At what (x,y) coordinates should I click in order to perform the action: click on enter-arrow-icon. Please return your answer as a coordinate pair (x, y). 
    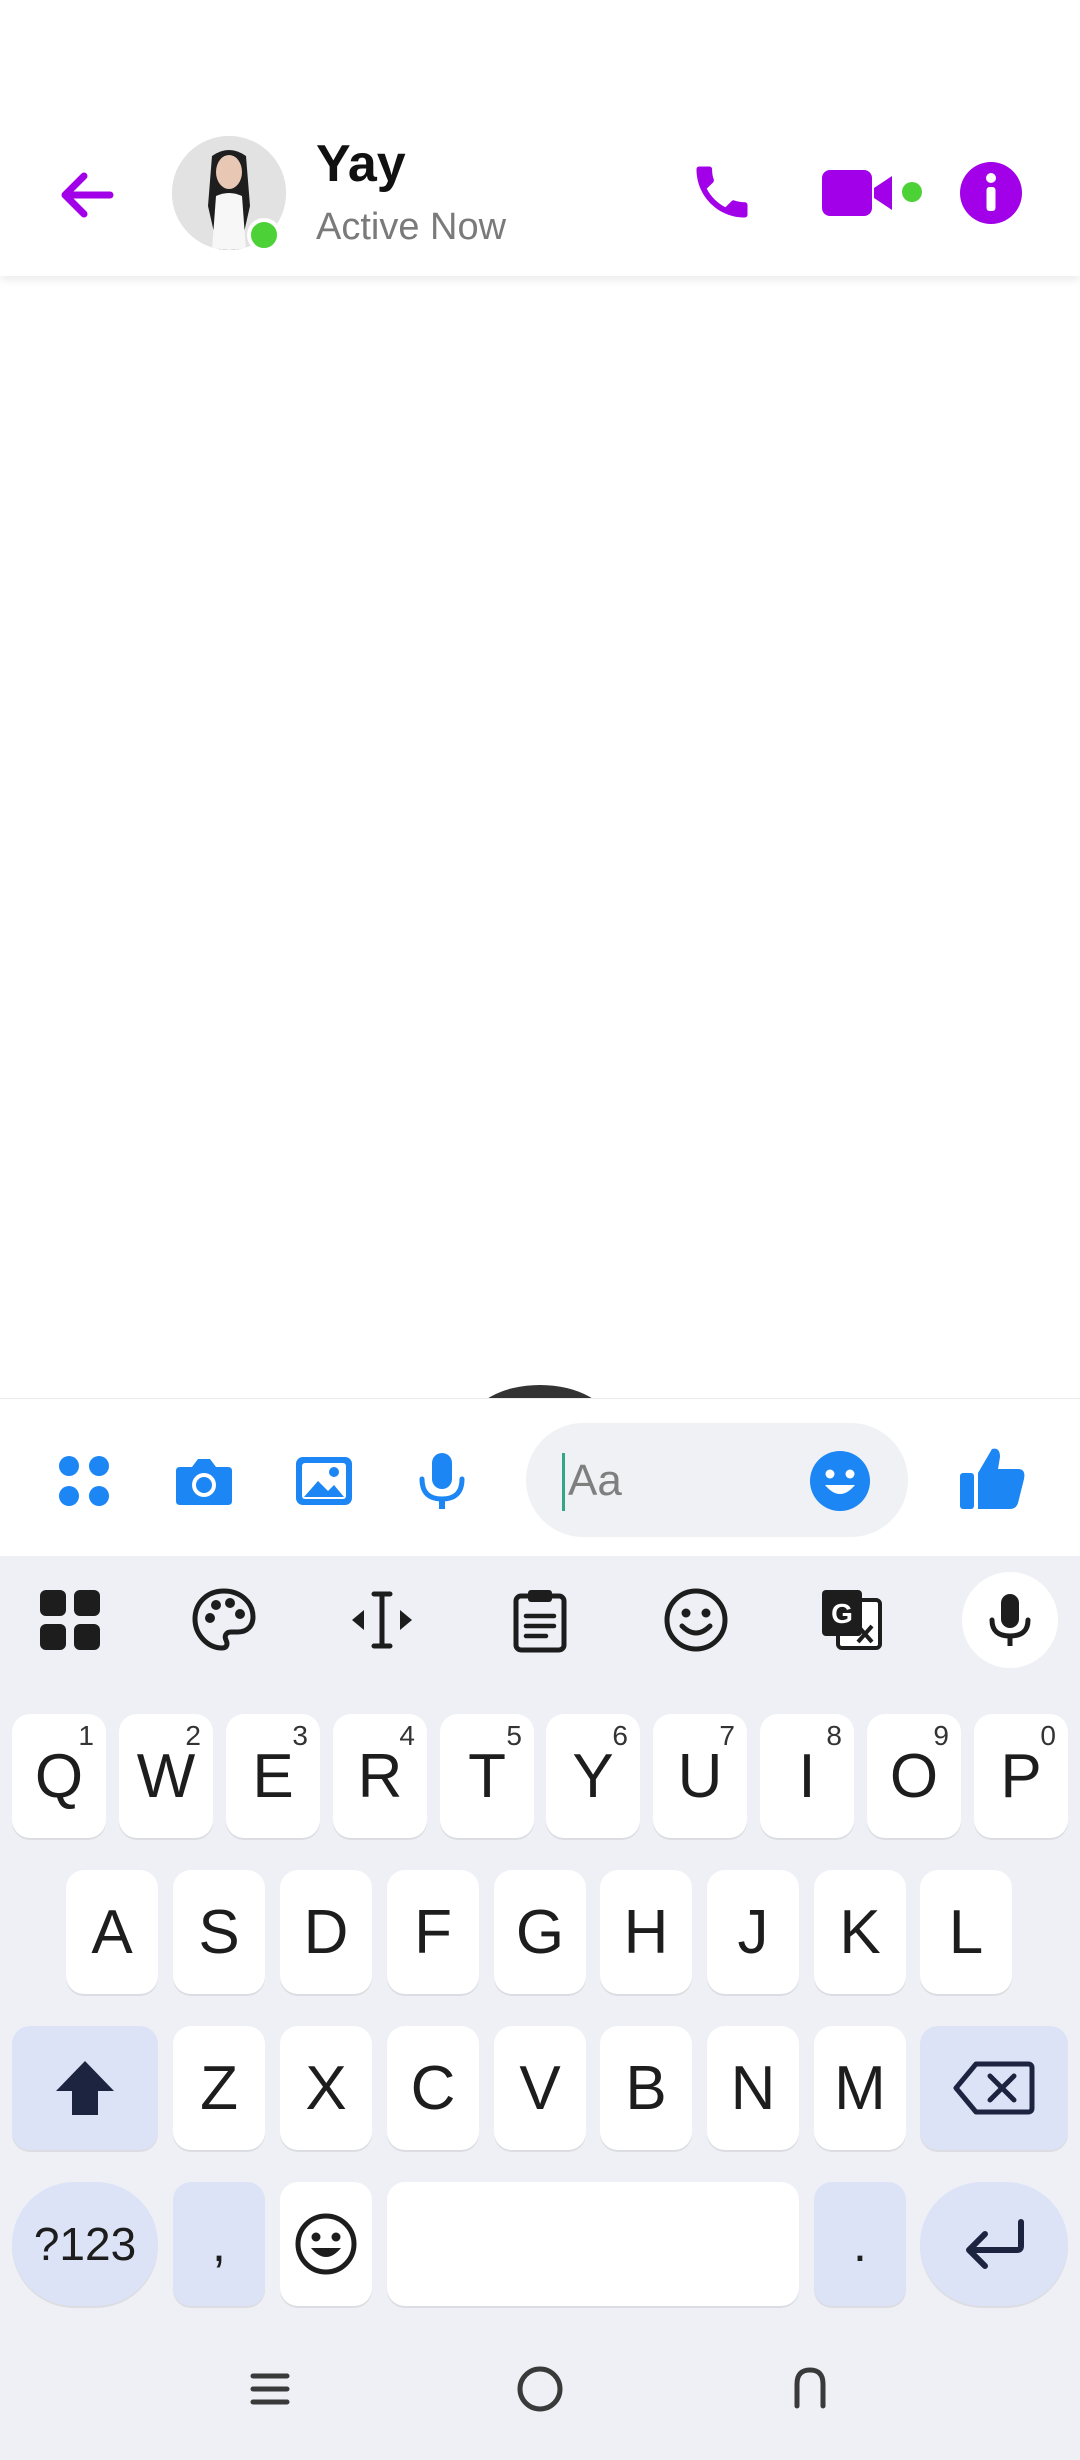
    Looking at the image, I should click on (995, 2244).